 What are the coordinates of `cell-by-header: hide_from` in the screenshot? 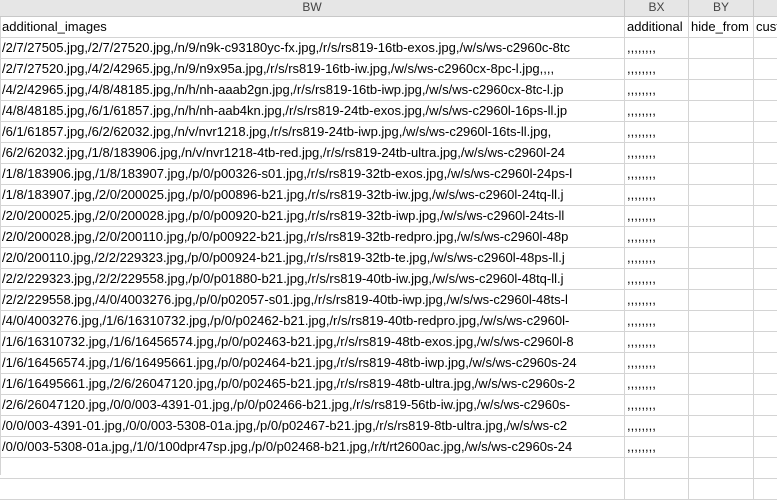 It's located at (721, 27).